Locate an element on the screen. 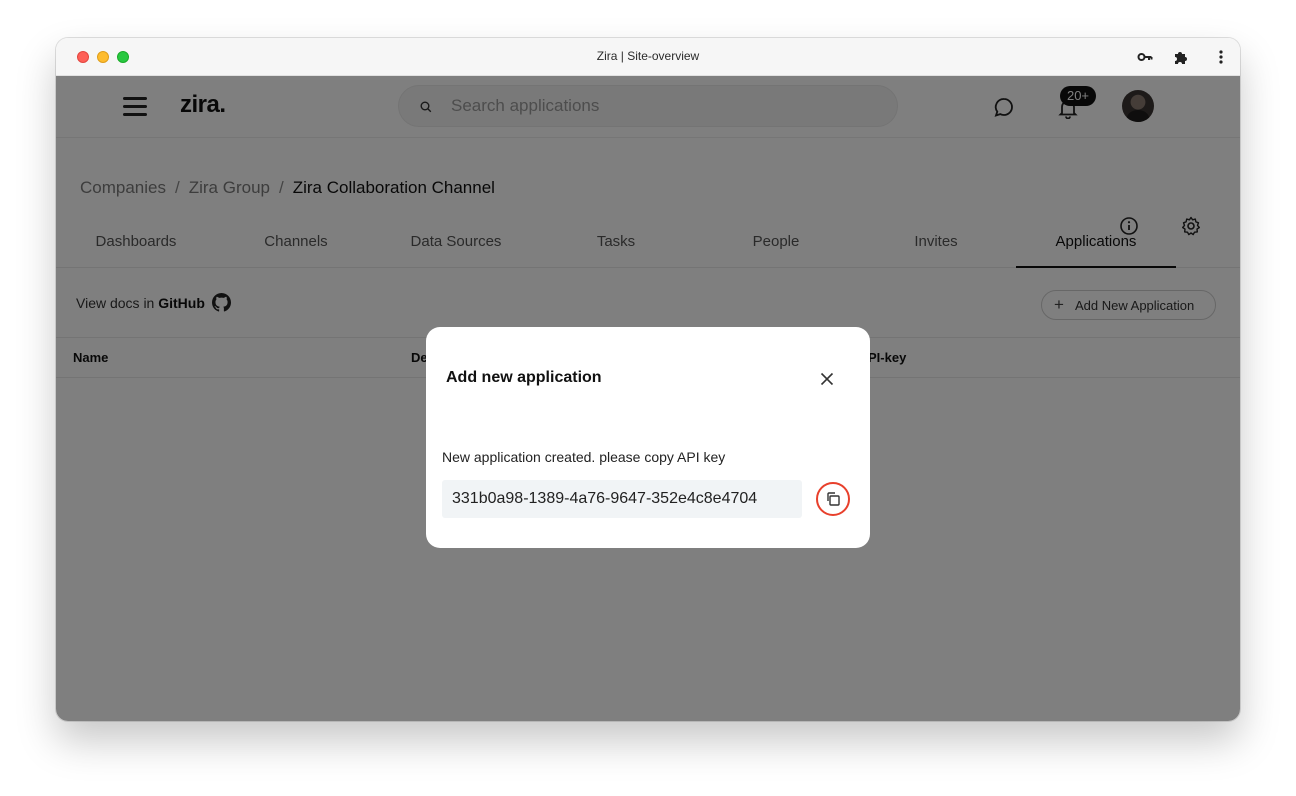  title-bar: Zira | Site-overview is located at coordinates (648, 57).